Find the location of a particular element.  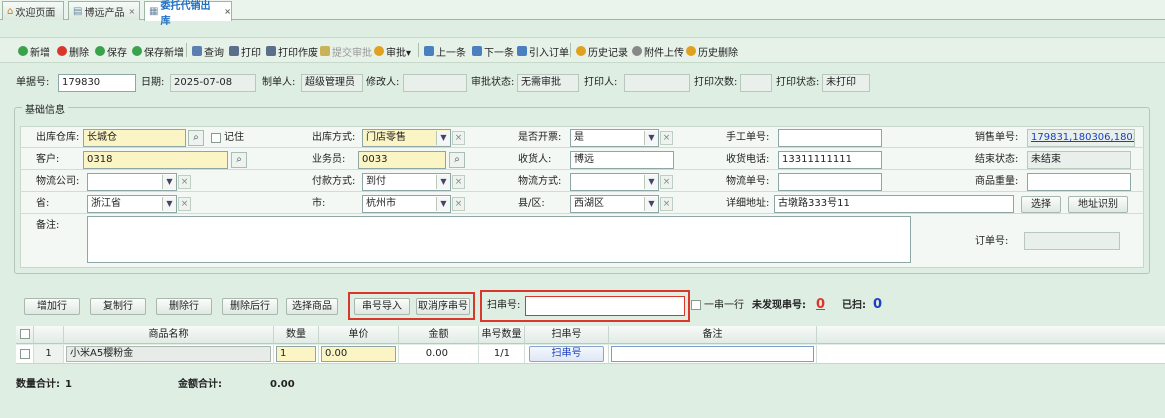

column-amount: 金额 is located at coordinates (439, 335).